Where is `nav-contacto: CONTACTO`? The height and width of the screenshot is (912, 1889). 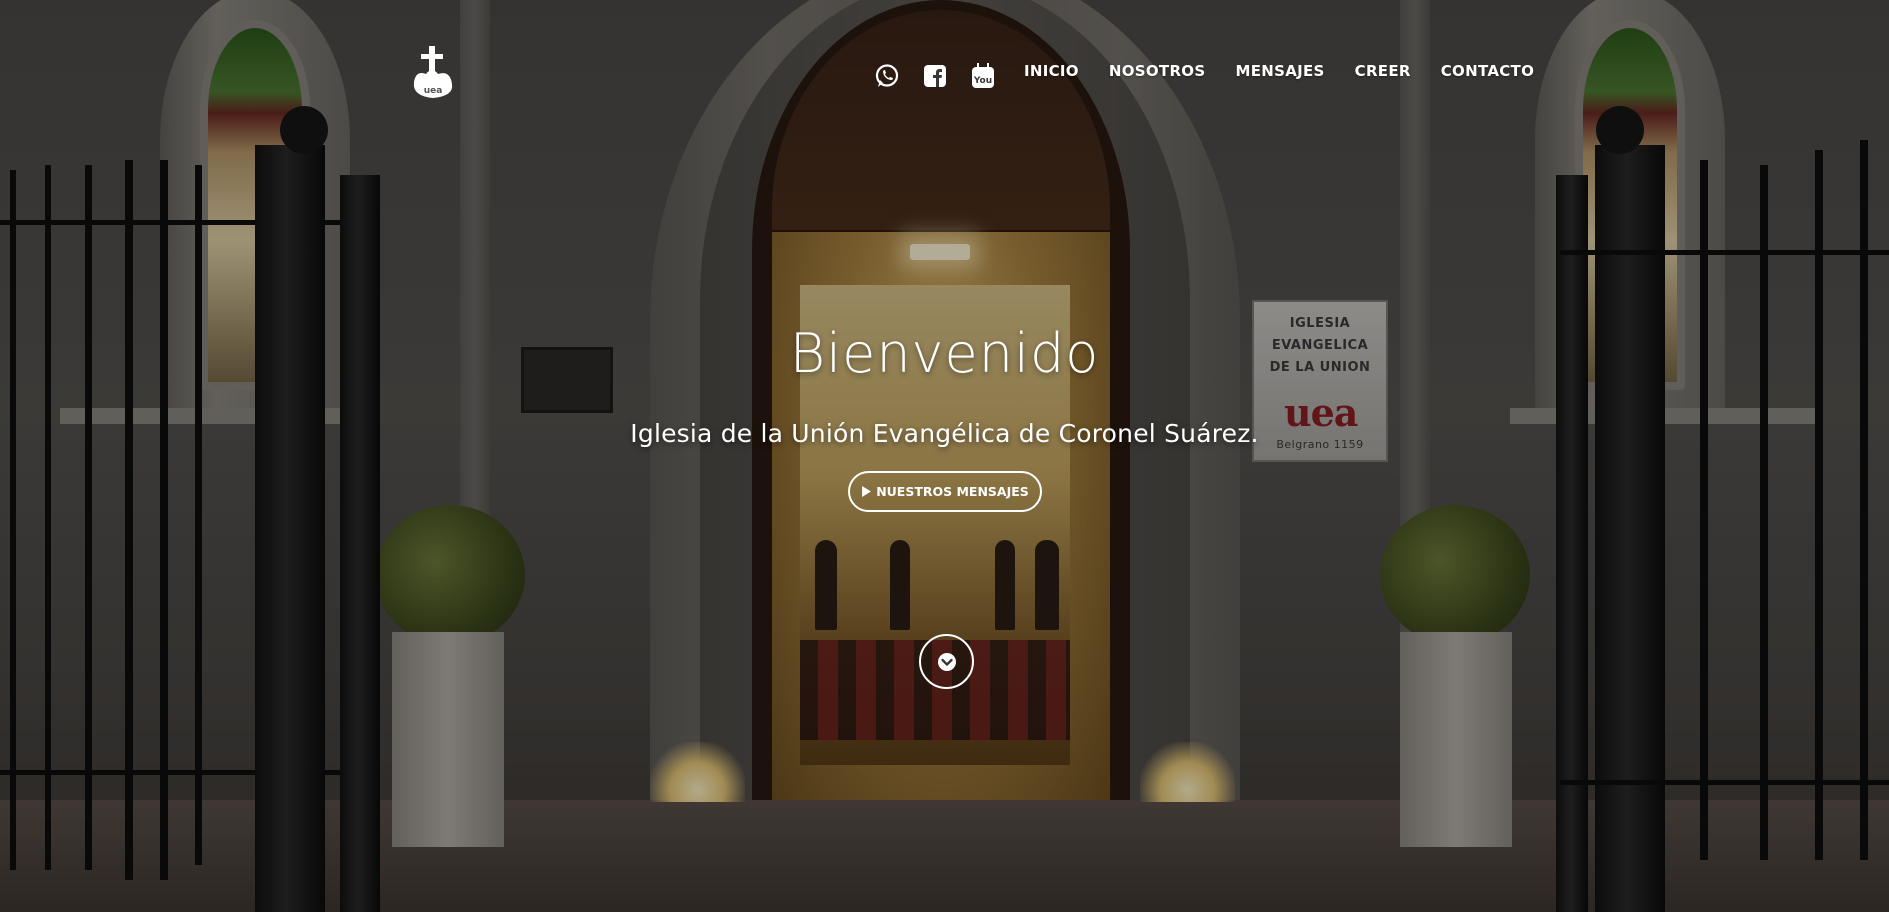 nav-contacto: CONTACTO is located at coordinates (1487, 71).